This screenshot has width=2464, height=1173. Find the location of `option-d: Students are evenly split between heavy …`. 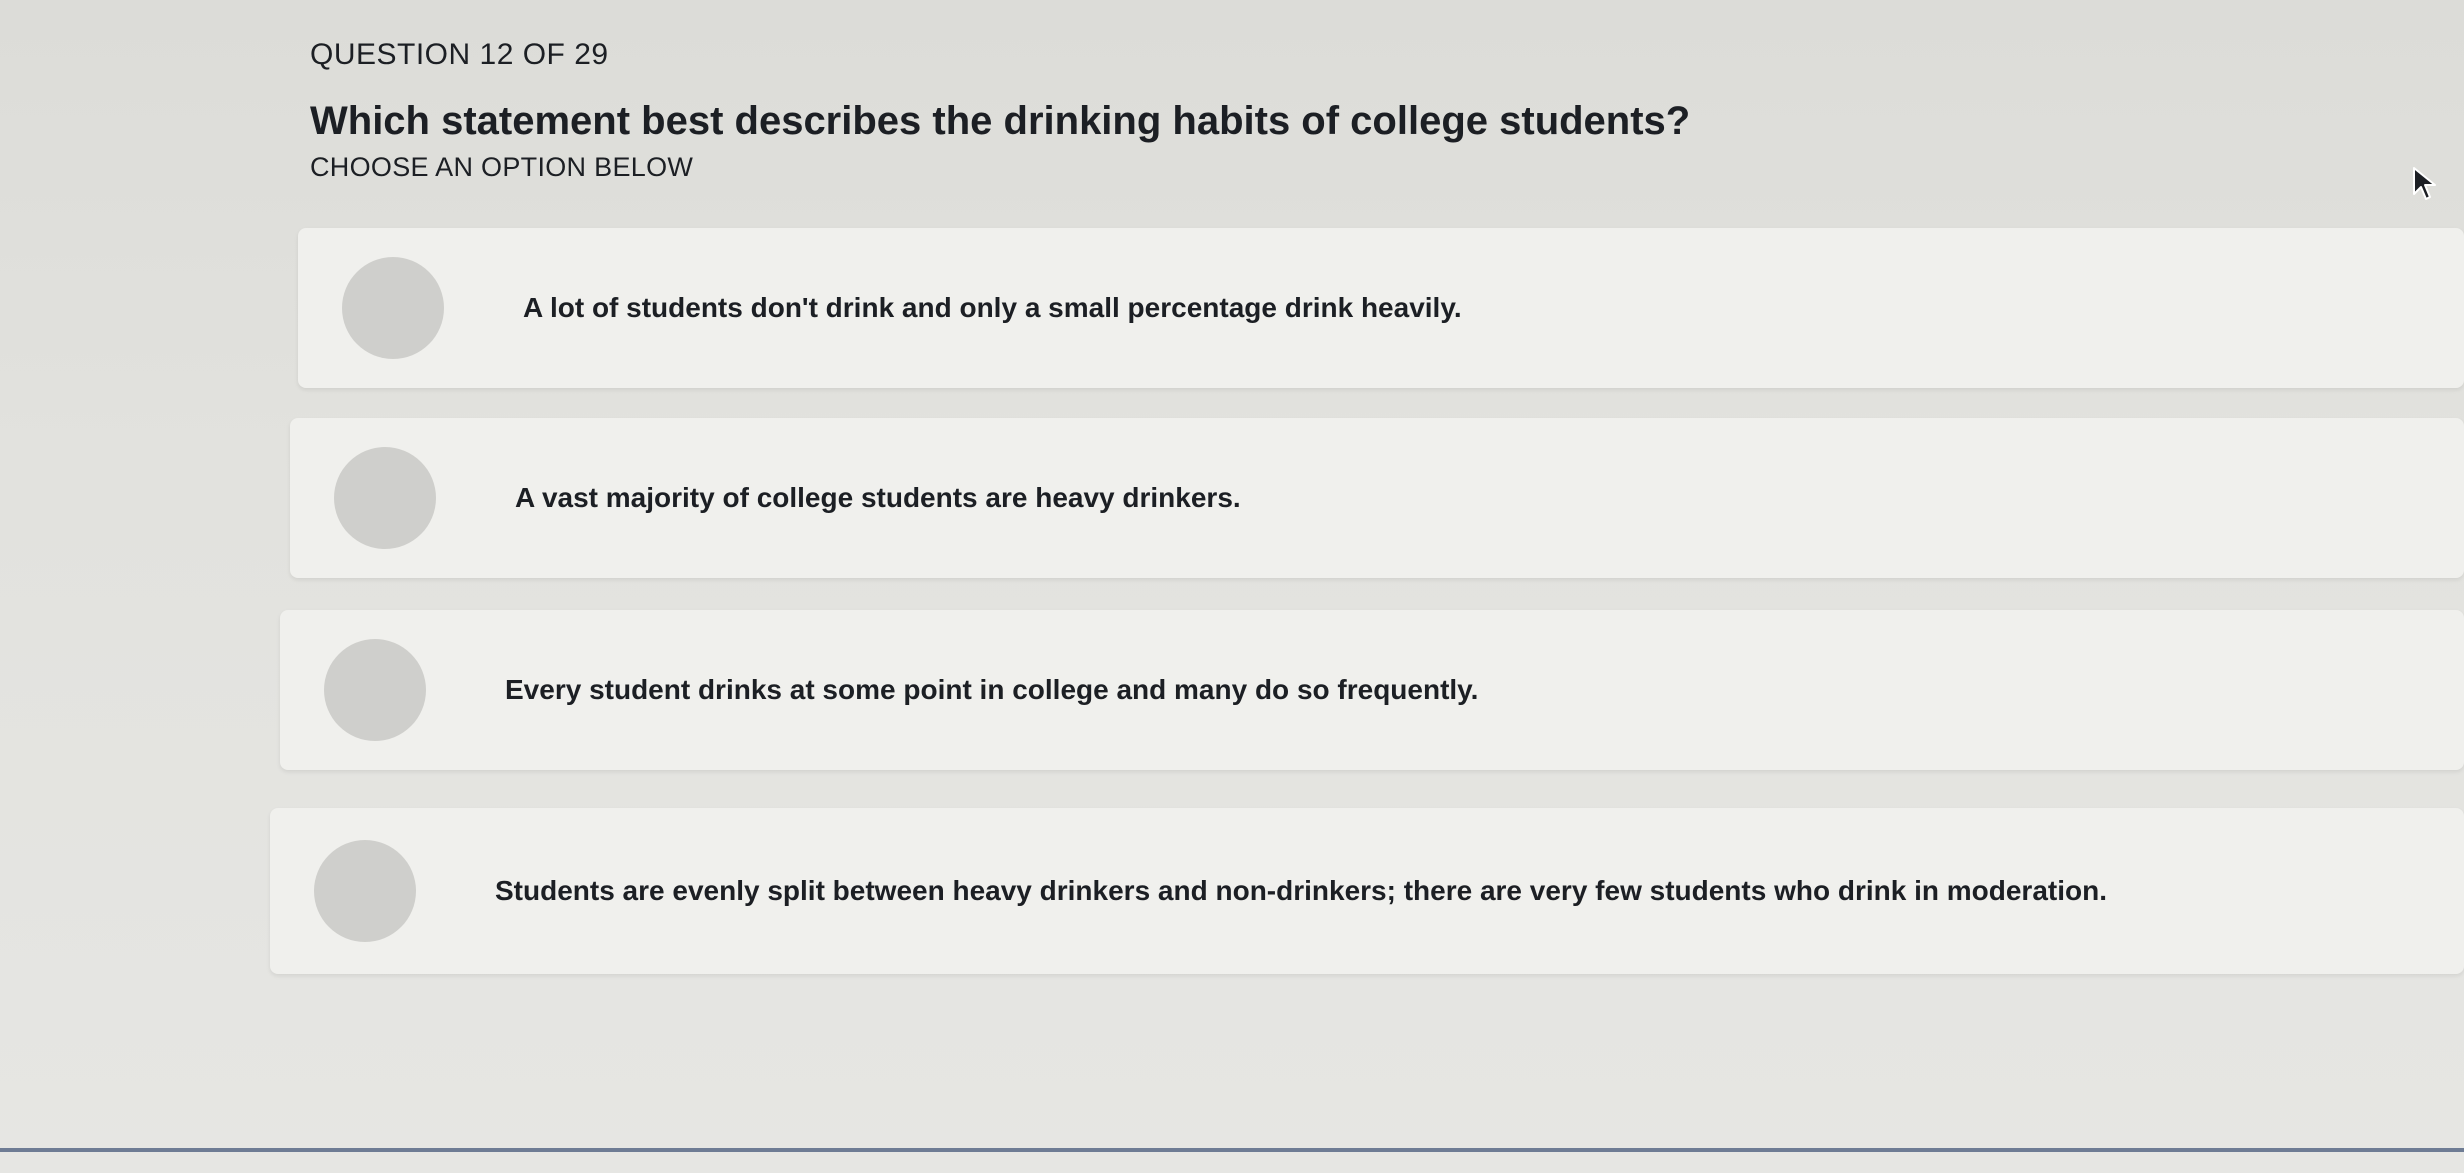

option-d: Students are evenly split between heavy … is located at coordinates (1367, 891).